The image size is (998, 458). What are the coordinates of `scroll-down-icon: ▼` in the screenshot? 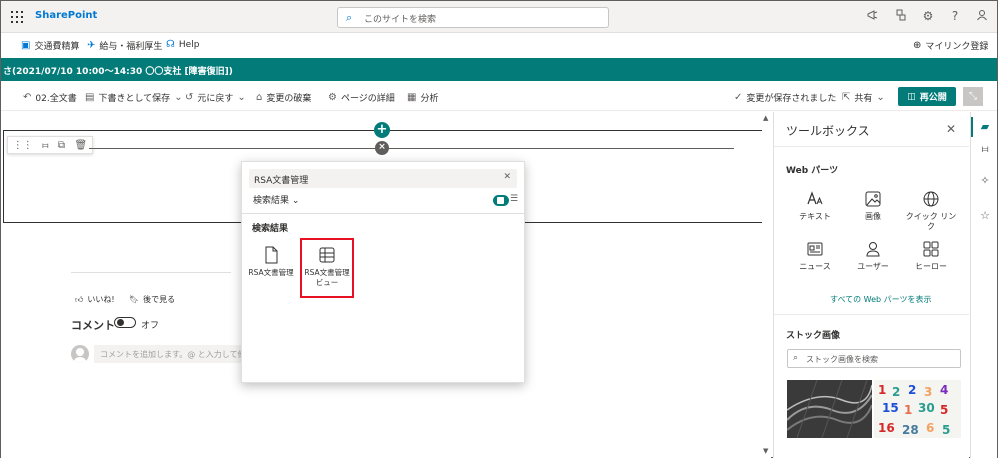 It's located at (765, 451).